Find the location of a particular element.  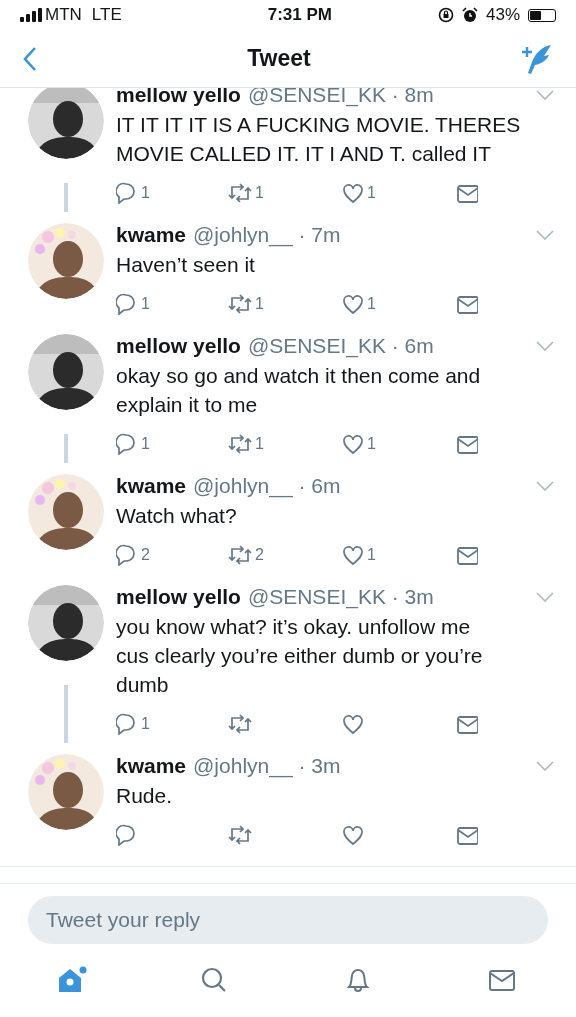

user-handle: @SENSEI_KK · 6m is located at coordinates (341, 346).